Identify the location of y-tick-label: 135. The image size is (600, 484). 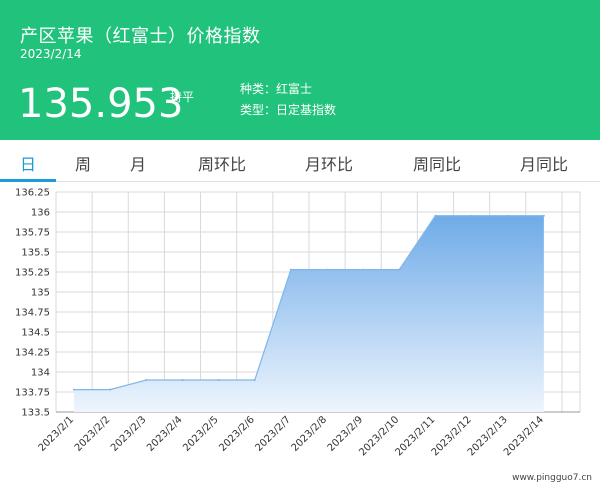
(40, 293).